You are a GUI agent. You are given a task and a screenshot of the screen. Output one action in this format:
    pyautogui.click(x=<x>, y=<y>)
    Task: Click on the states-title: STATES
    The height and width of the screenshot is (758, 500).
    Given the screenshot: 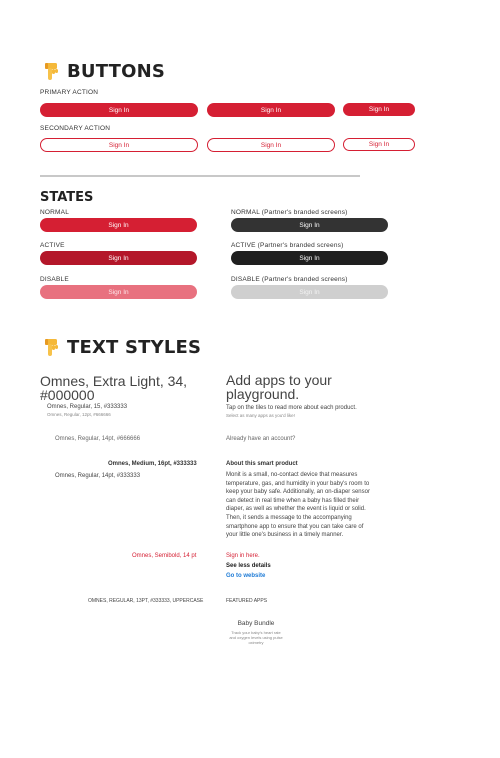 What is the action you would take?
    pyautogui.click(x=67, y=197)
    